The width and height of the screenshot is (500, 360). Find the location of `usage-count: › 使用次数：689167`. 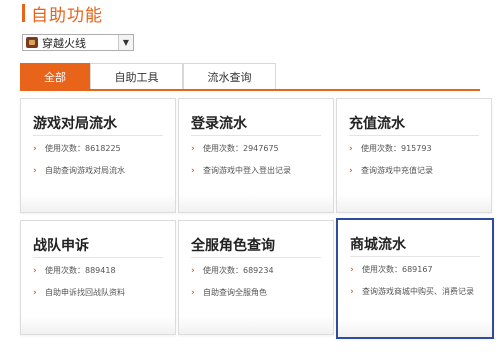

usage-count: › 使用次数：689167 is located at coordinates (391, 269).